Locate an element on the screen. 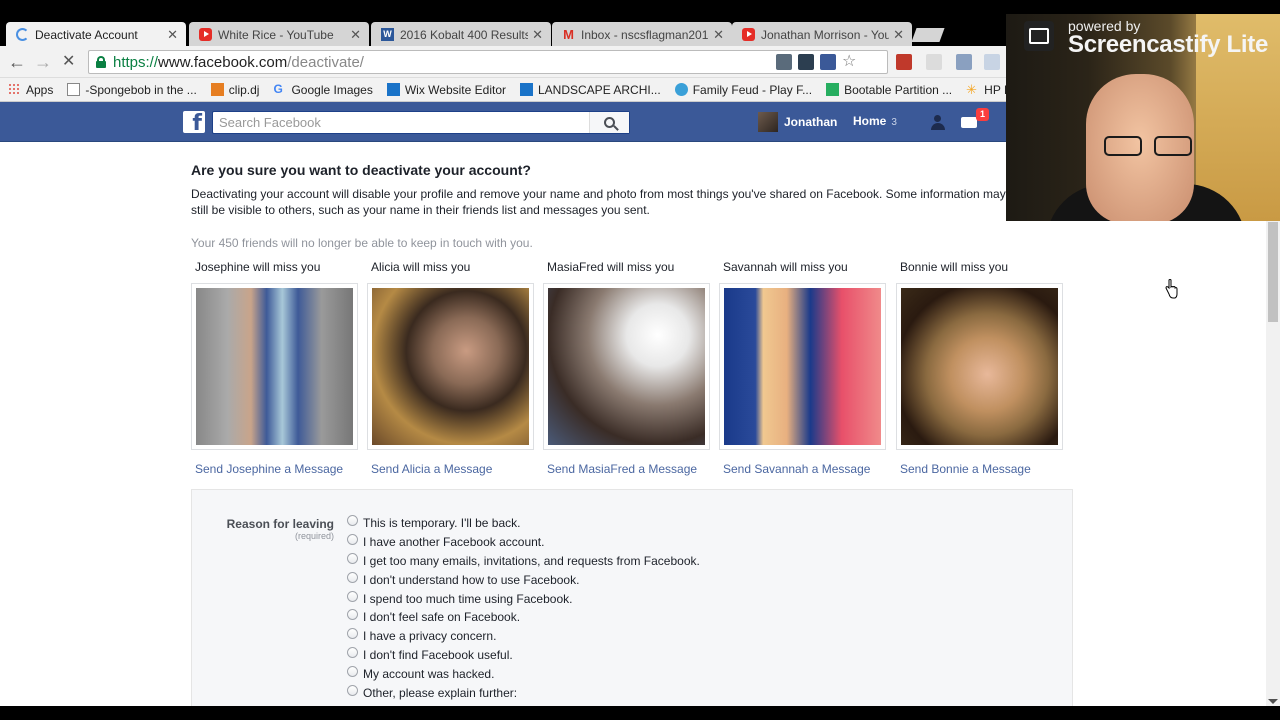 The width and height of the screenshot is (1280, 720). scroll-down-arrow-icon is located at coordinates (1273, 701).